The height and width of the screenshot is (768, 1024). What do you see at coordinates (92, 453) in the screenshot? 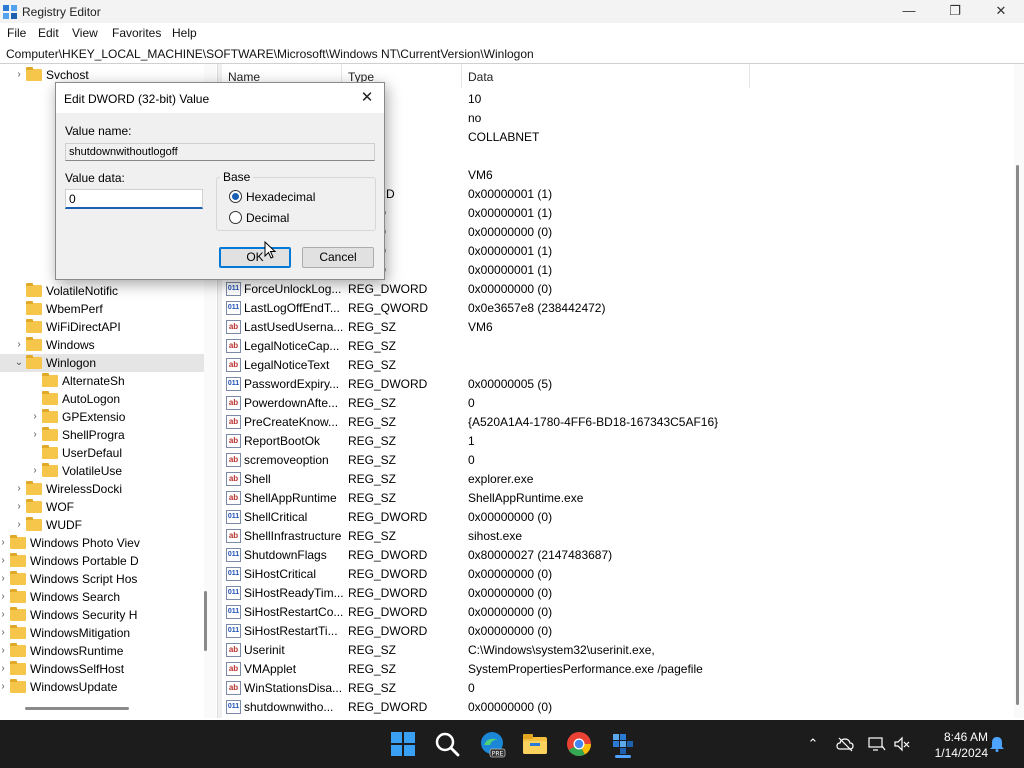
I see `tree-node-label: UserDefaul` at bounding box center [92, 453].